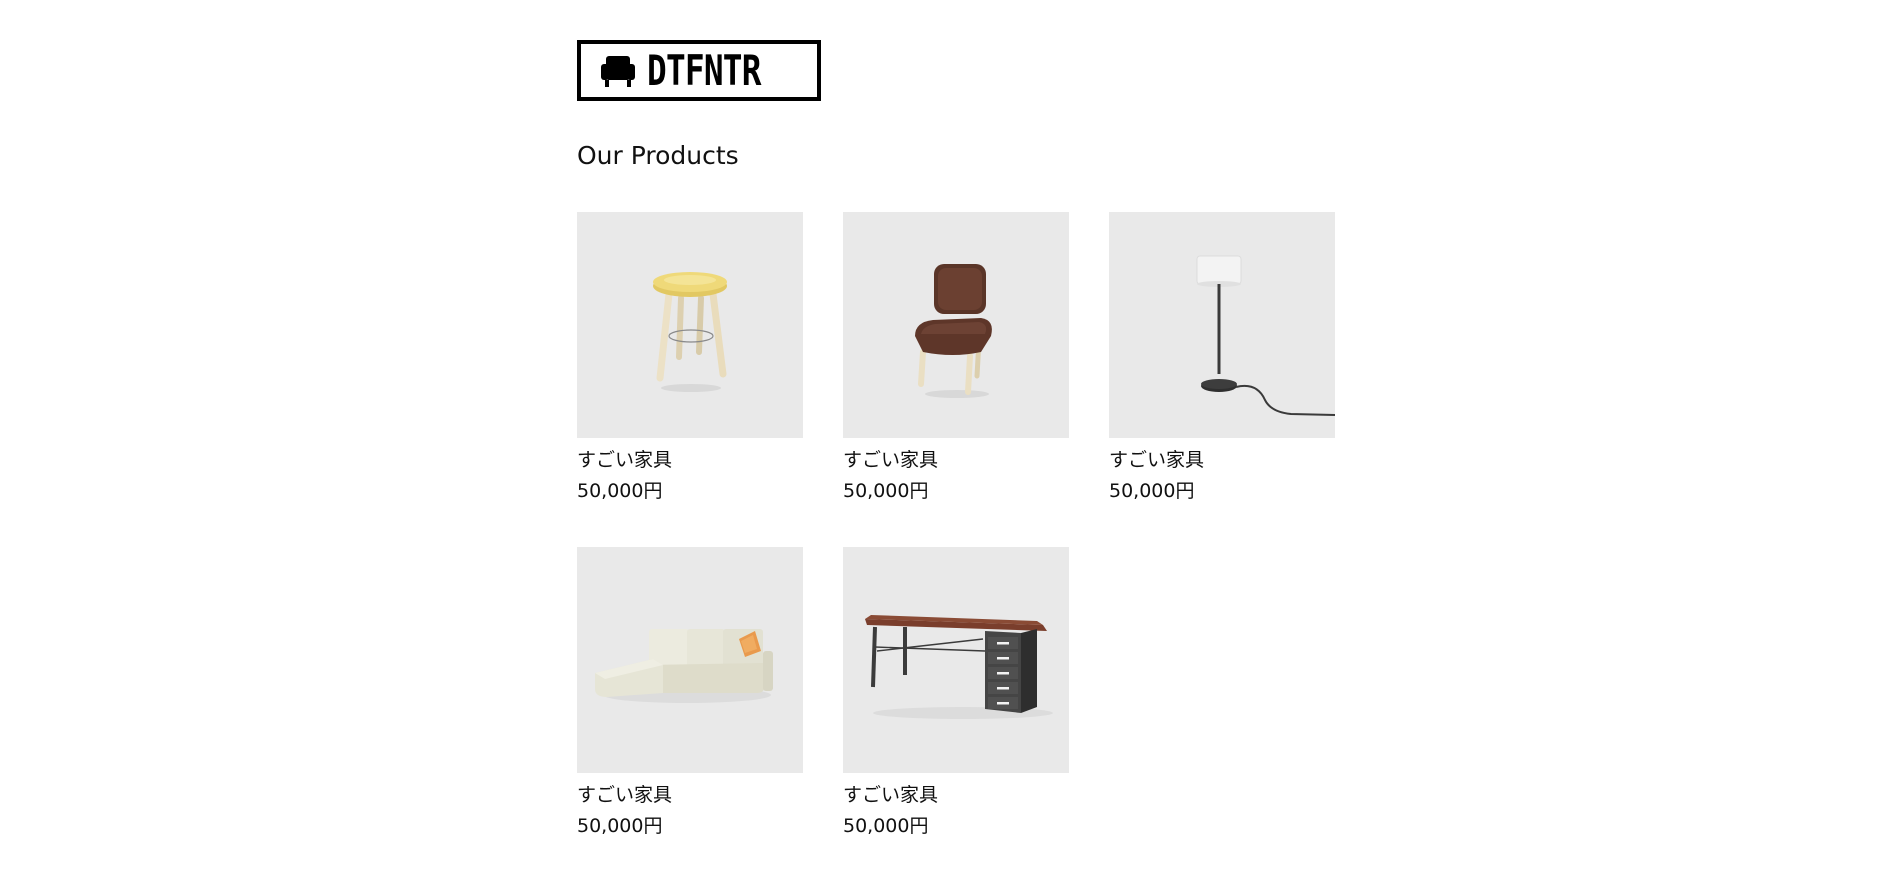 This screenshot has width=1894, height=876. I want to click on logo-text: DTFNTR, so click(704, 70).